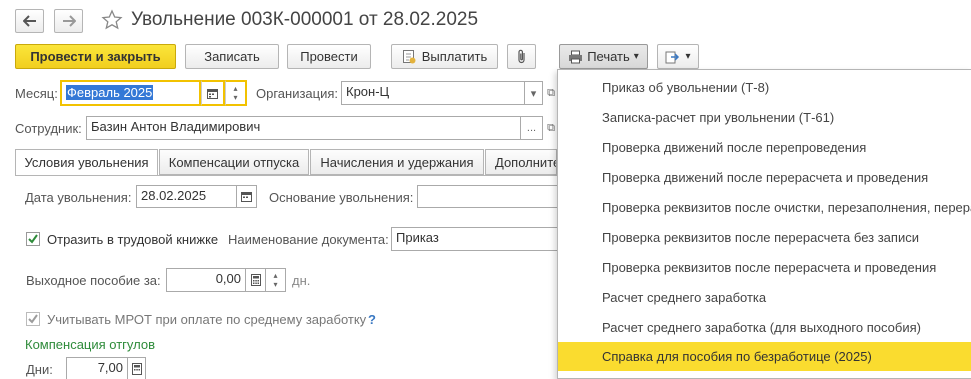 This screenshot has width=971, height=379. Describe the element at coordinates (301, 280) in the screenshot. I see `severance-unit: дн.` at that location.